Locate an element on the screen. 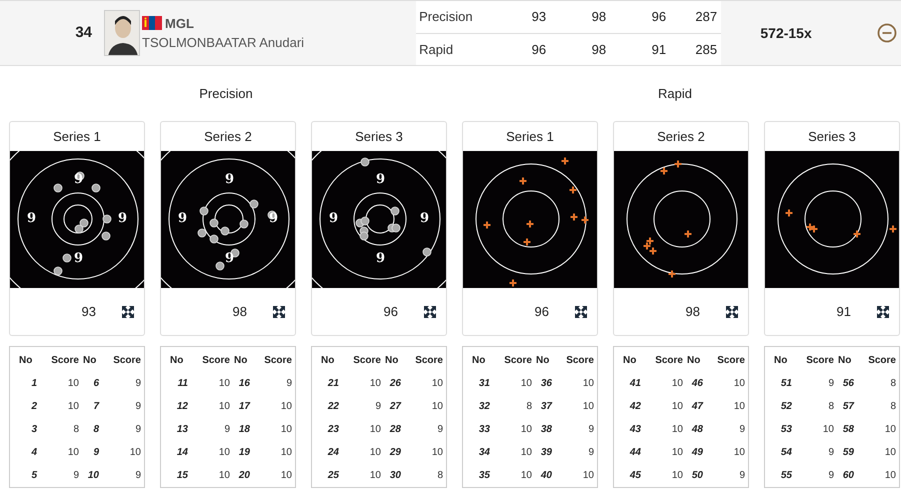  shot-number: 40 is located at coordinates (546, 476).